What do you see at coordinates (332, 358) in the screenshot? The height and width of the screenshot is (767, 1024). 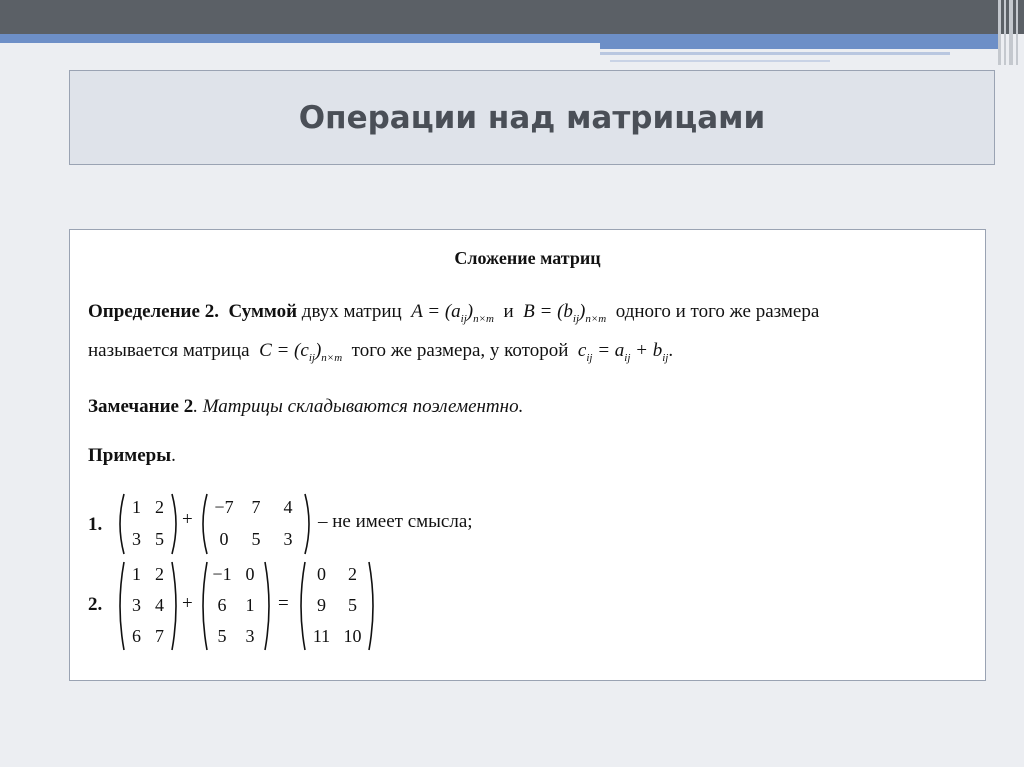 I see `formula-c-dim: n×m` at bounding box center [332, 358].